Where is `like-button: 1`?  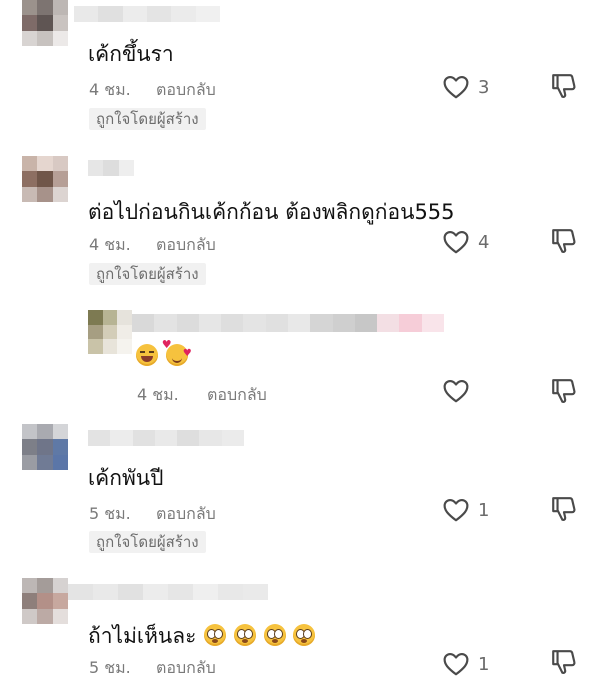
like-button: 1 is located at coordinates (466, 664).